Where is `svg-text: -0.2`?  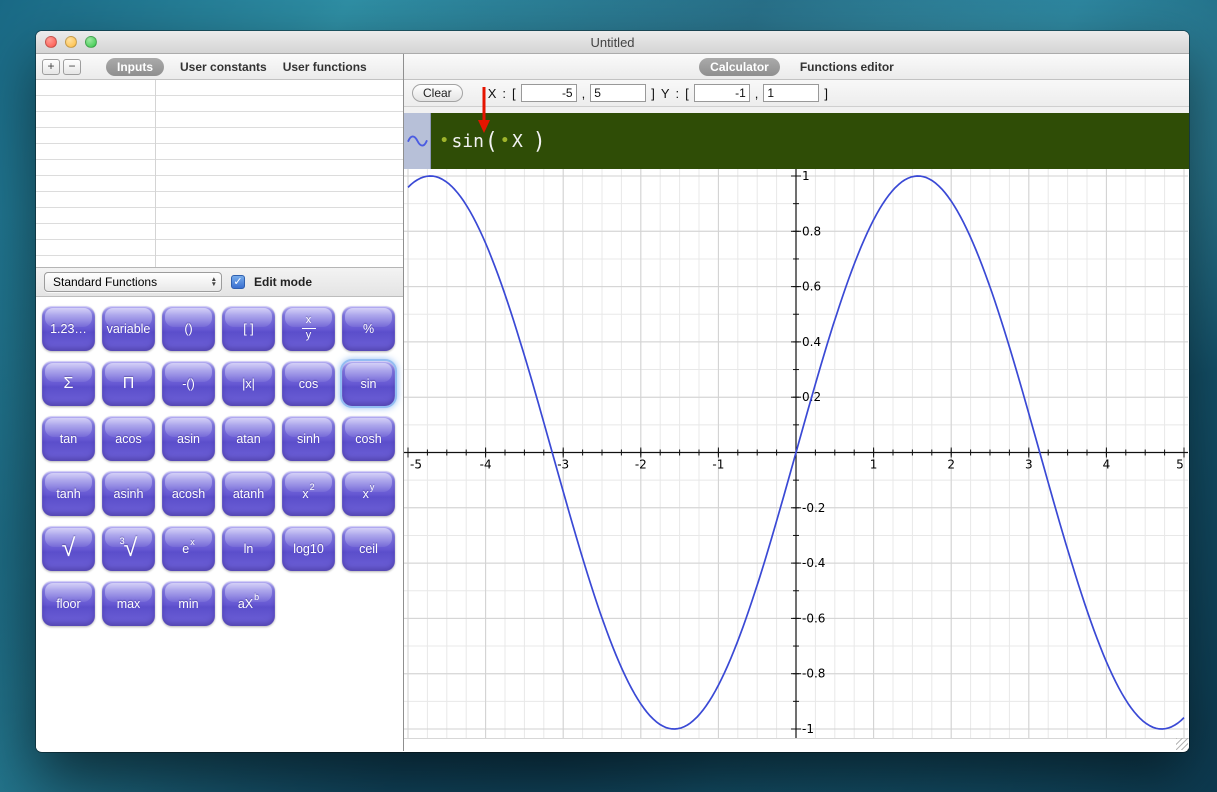 svg-text: -0.2 is located at coordinates (813, 508).